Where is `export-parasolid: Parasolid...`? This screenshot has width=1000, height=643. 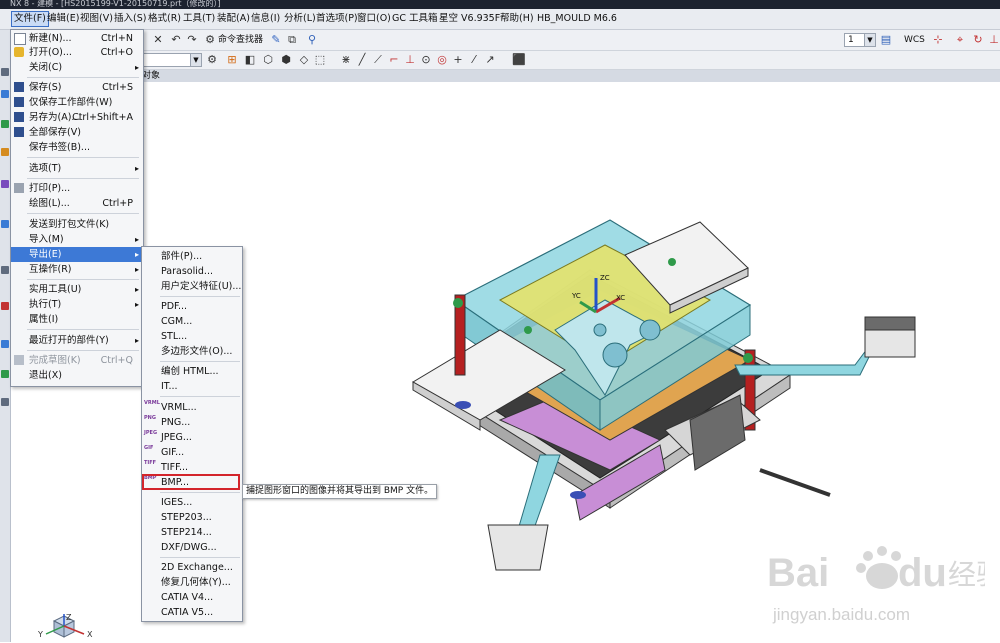
export-parasolid: Parasolid... is located at coordinates (192, 271).